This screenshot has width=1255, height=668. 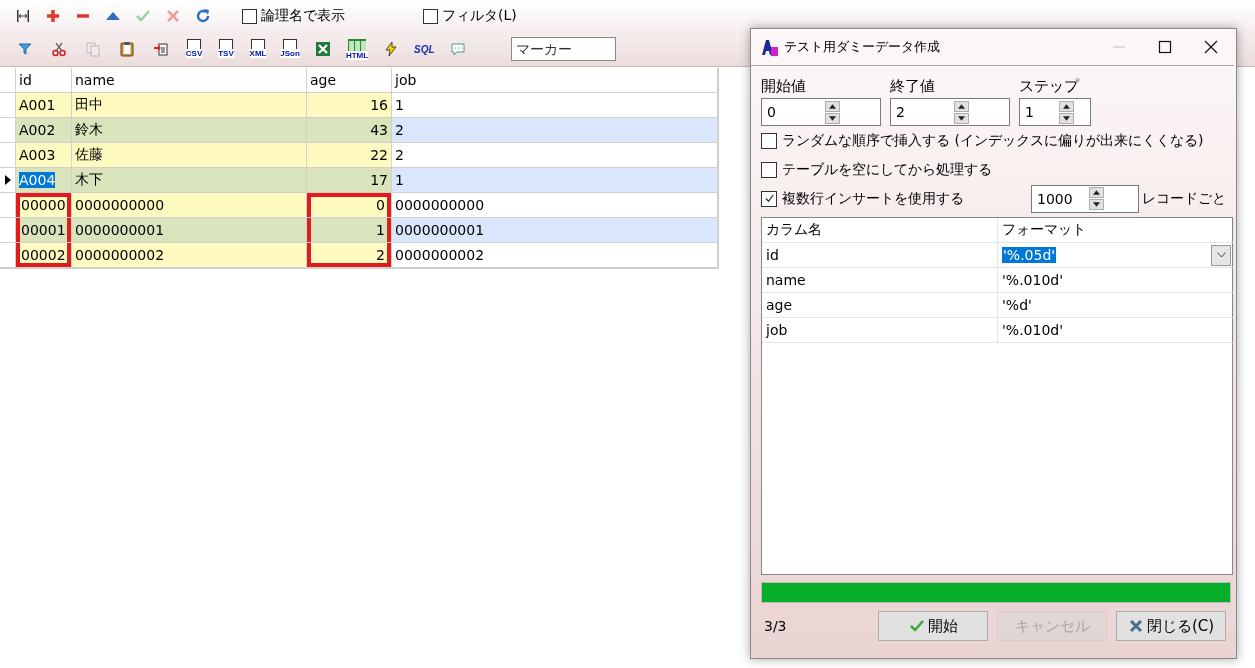 I want to click on number-field: 1000, so click(x=1085, y=198).